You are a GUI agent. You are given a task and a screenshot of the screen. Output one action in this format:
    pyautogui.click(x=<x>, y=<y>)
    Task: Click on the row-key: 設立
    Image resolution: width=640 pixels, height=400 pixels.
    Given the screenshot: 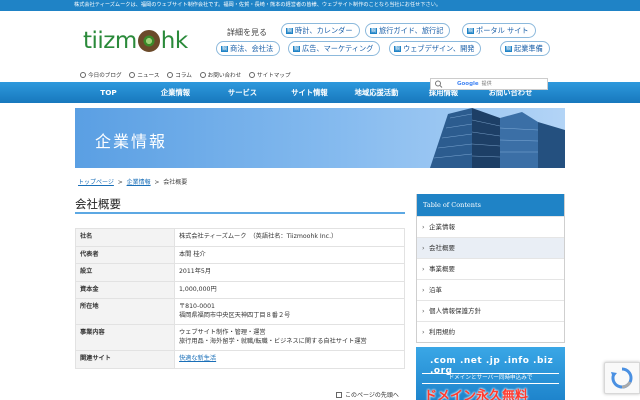 What is the action you would take?
    pyautogui.click(x=125, y=272)
    